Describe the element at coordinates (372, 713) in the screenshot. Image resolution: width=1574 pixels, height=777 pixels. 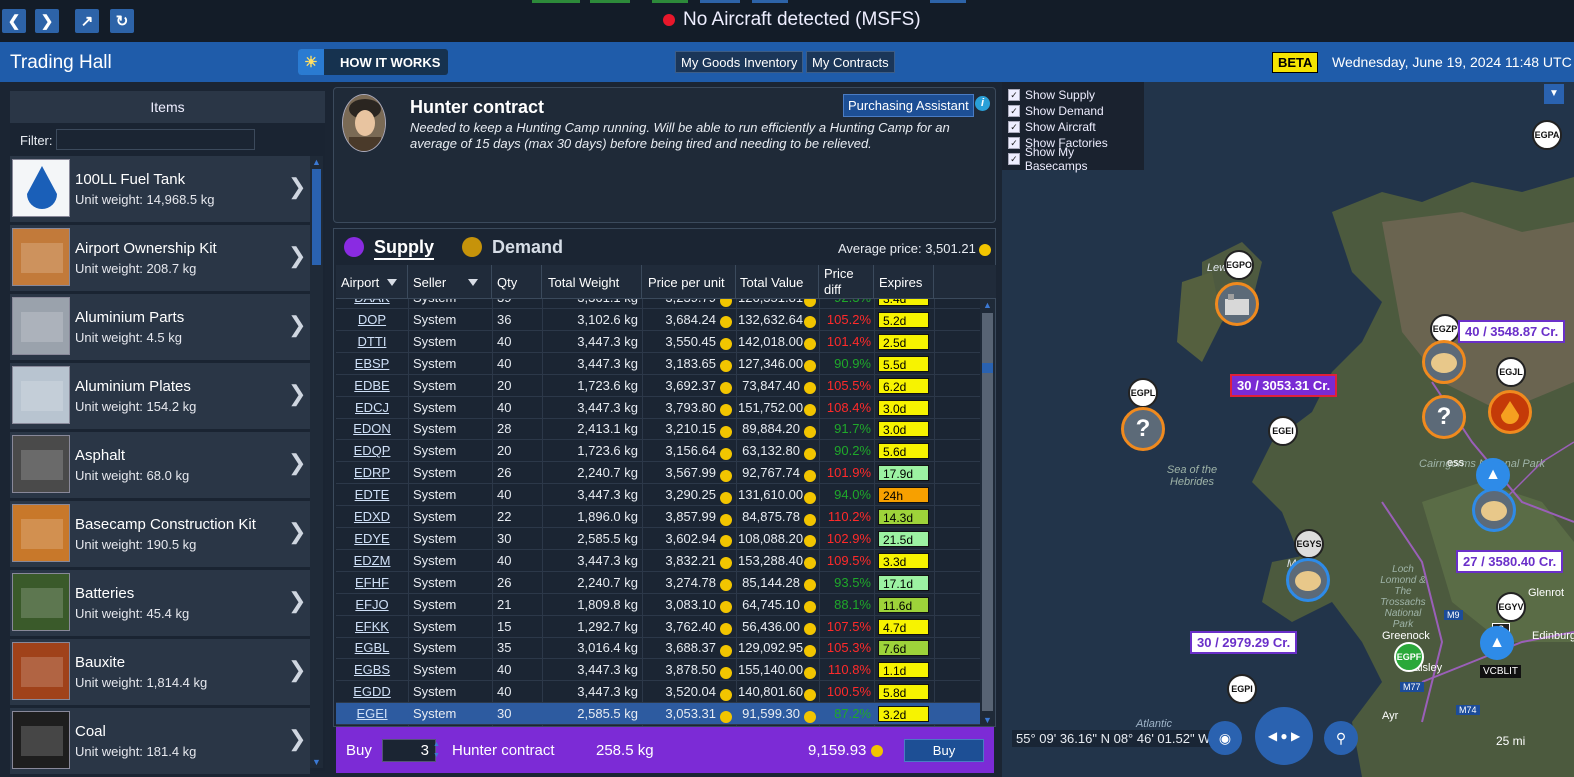
I see `airport-link: EGEI` at that location.